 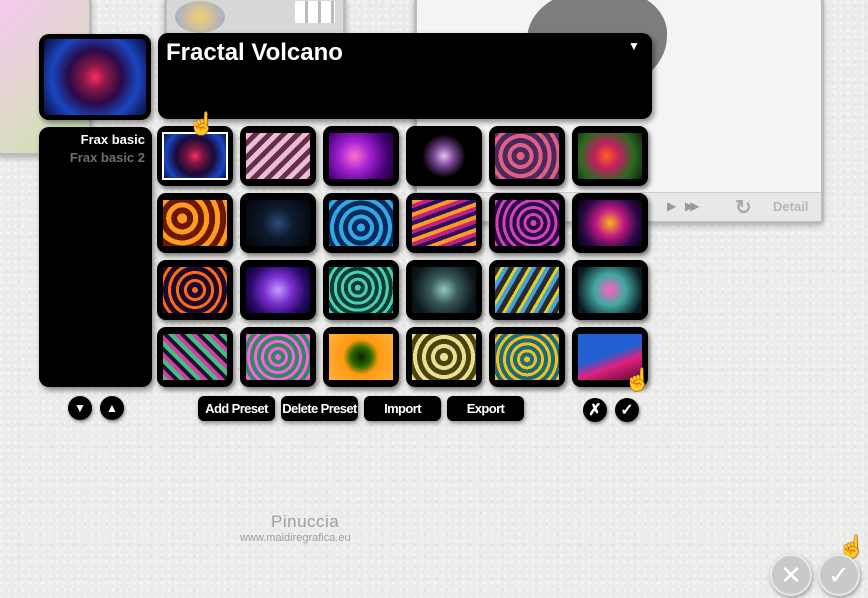 What do you see at coordinates (692, 206) in the screenshot?
I see `fast-forward-icon: ▶▶` at bounding box center [692, 206].